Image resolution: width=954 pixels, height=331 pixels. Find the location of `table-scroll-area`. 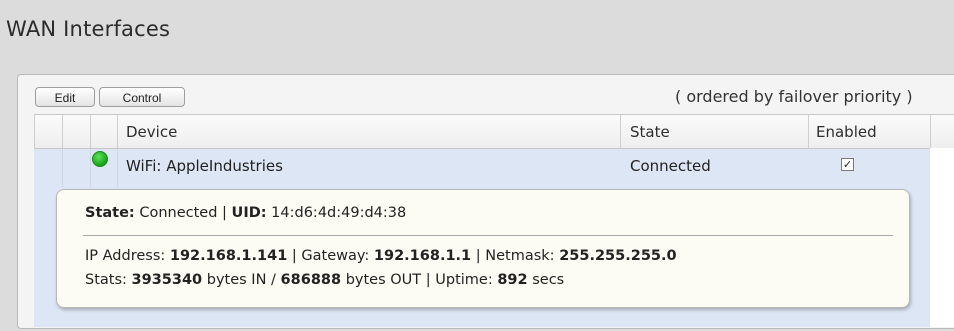

table-scroll-area is located at coordinates (942, 237).